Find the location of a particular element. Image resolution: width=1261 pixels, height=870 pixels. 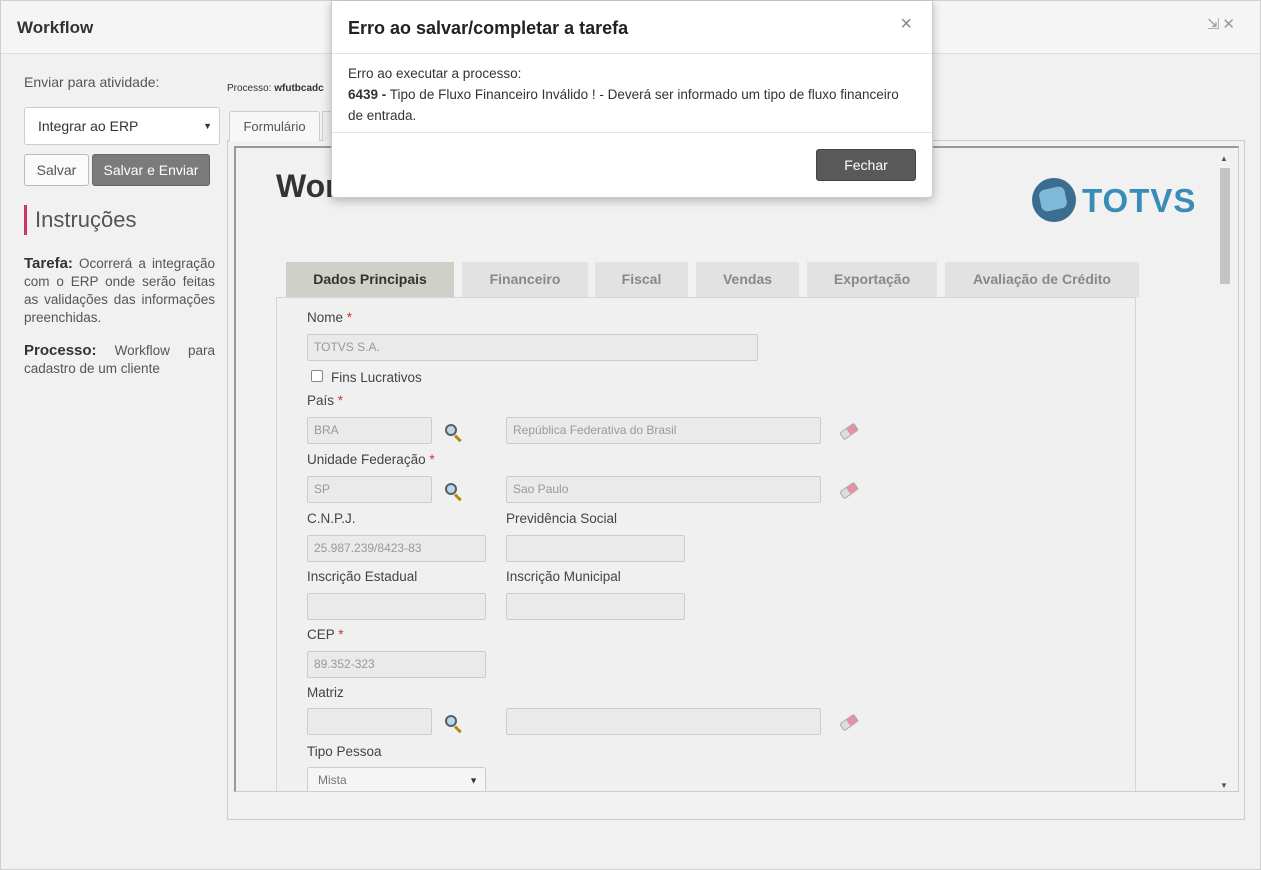

matriz-search-icon is located at coordinates (454, 724).